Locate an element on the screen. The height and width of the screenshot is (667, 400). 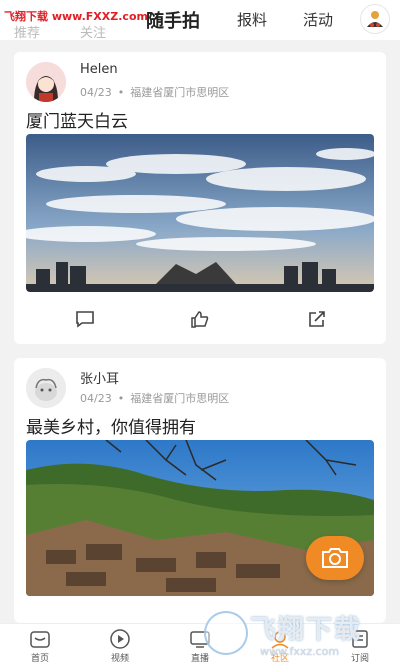
like-button is located at coordinates (200, 319).